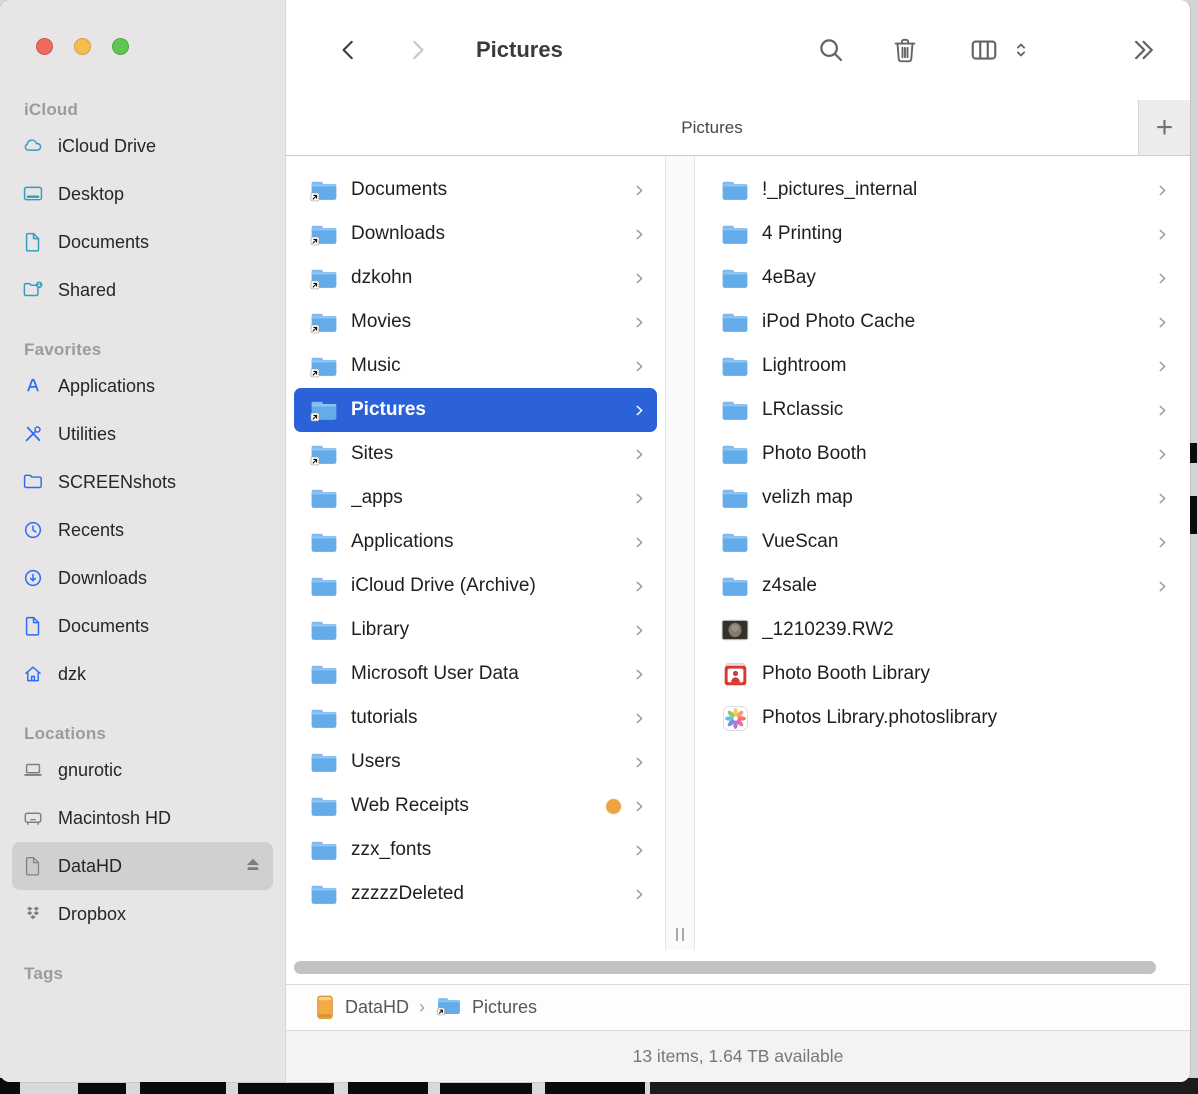  I want to click on sidebar-item-icloud-drive: iCloud Drive, so click(142, 146).